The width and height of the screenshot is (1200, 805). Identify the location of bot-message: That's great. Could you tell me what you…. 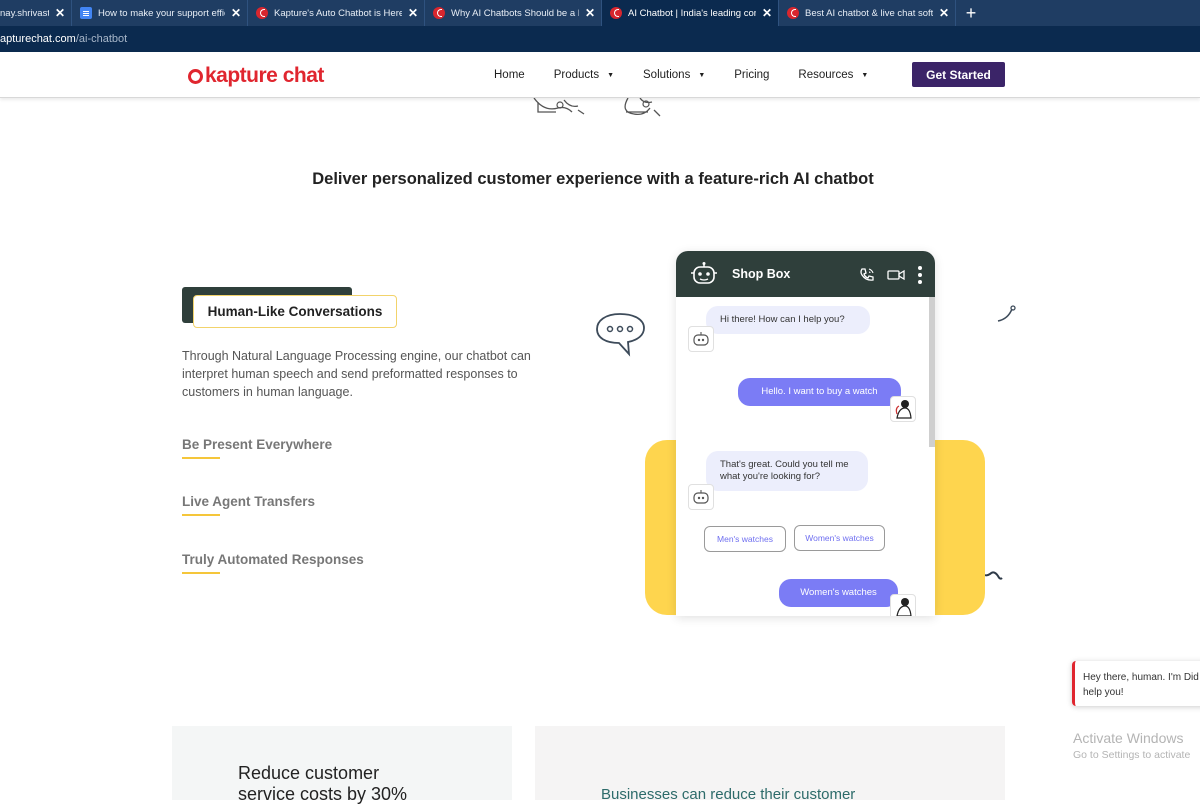
(787, 471).